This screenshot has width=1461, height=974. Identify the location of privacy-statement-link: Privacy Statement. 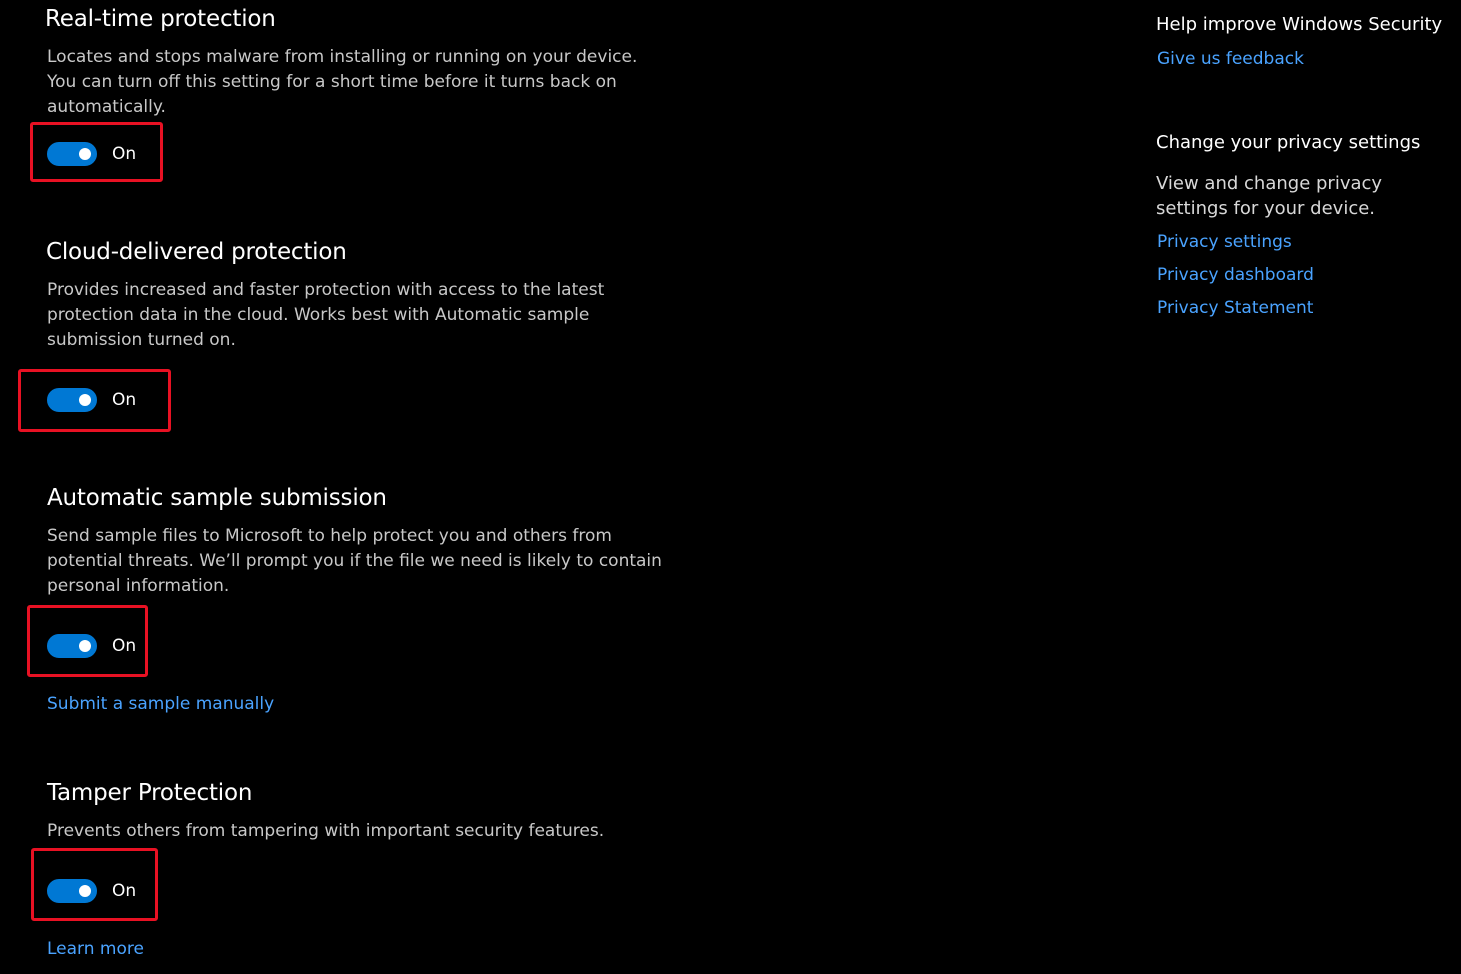
(1235, 308).